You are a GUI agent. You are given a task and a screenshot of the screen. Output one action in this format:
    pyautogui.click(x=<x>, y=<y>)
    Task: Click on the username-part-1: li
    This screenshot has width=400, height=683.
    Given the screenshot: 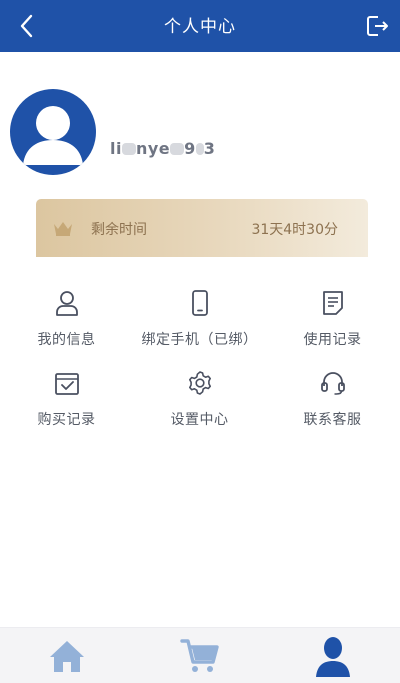 What is the action you would take?
    pyautogui.click(x=116, y=148)
    